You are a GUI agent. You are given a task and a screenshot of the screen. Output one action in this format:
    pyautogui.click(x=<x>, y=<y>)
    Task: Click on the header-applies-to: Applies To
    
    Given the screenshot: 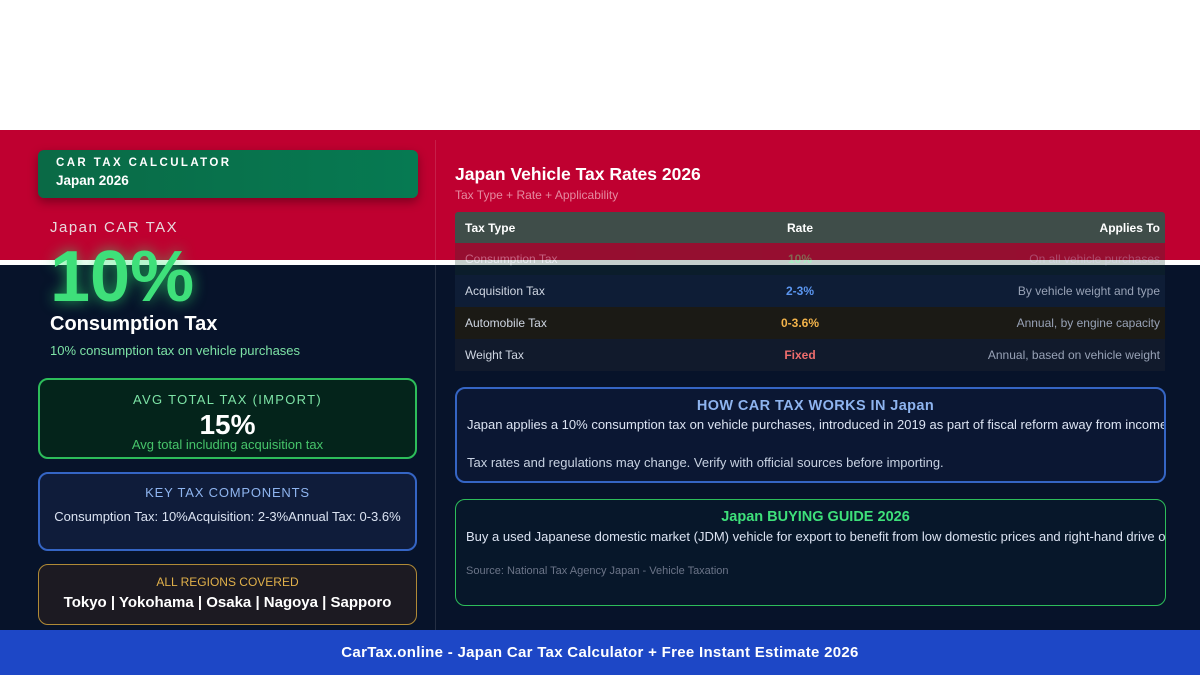 What is the action you would take?
    pyautogui.click(x=1129, y=227)
    